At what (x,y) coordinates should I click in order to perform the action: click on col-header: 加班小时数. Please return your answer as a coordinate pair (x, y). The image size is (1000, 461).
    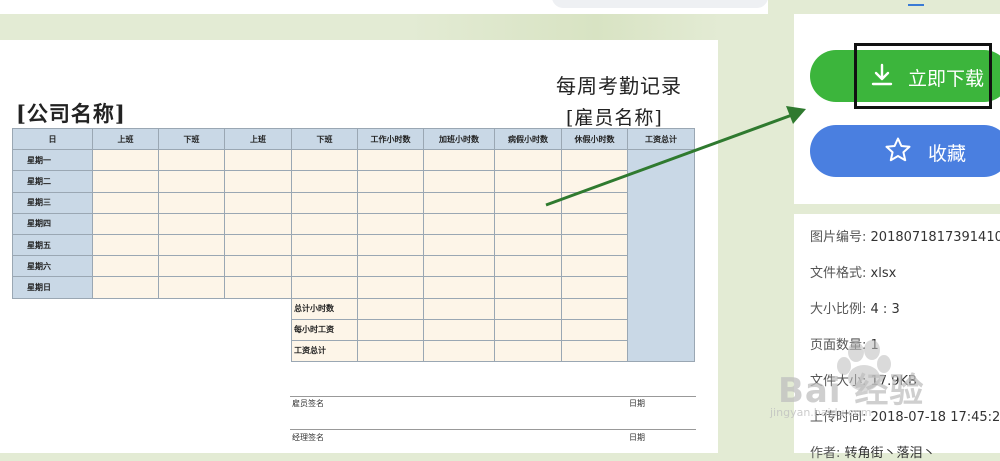
    Looking at the image, I should click on (459, 139).